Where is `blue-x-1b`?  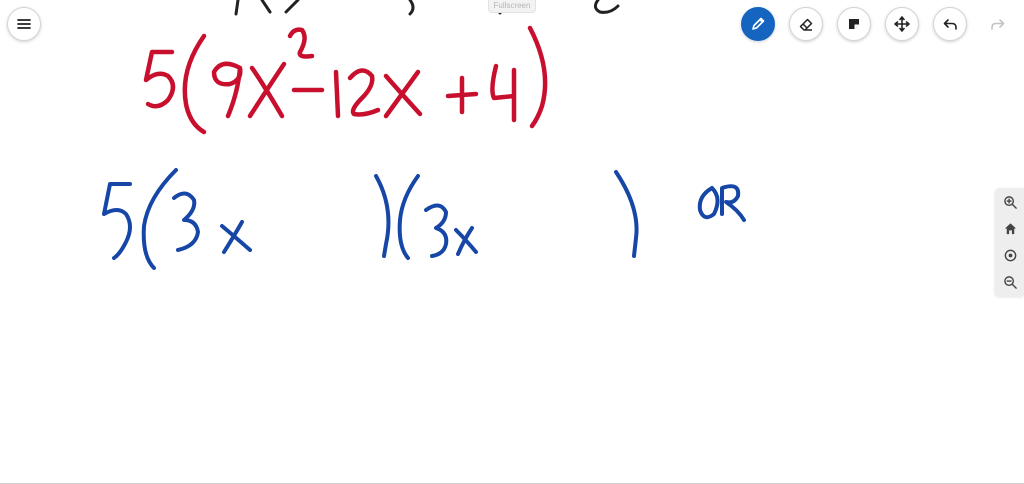 blue-x-1b is located at coordinates (233, 237).